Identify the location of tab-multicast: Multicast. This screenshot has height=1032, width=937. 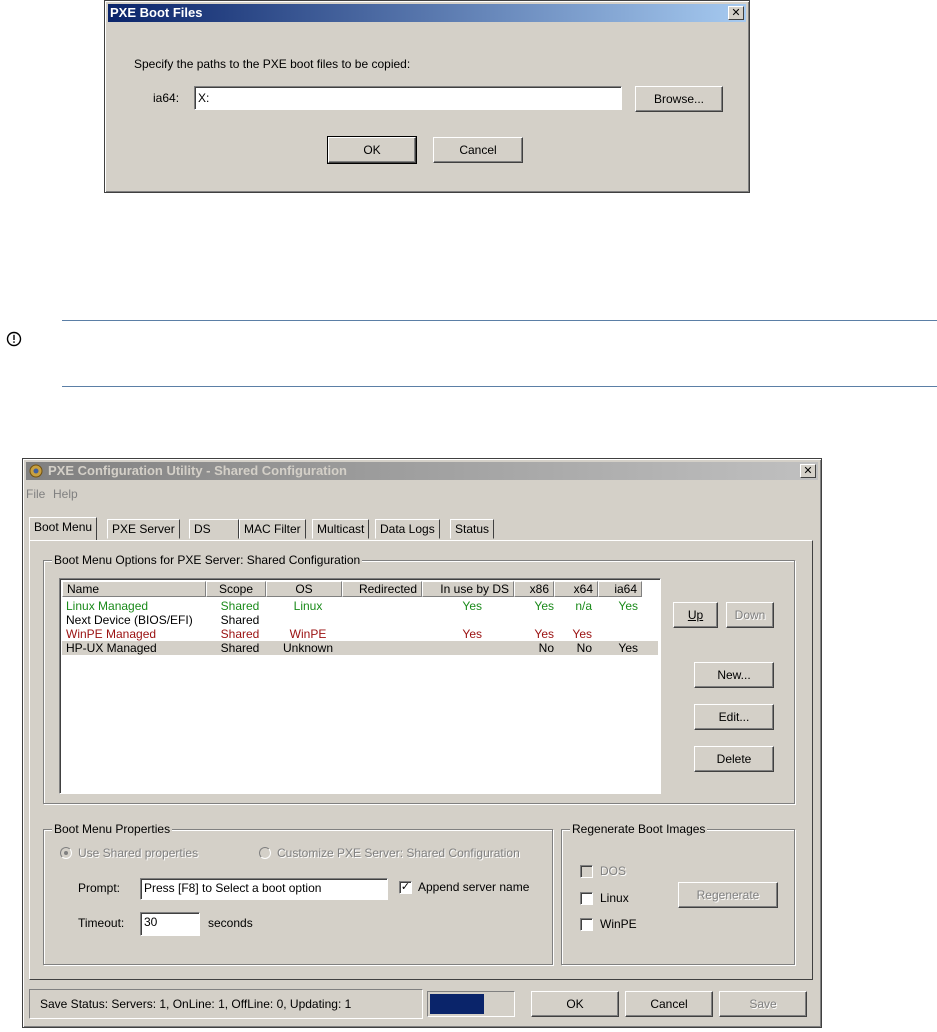
(341, 529).